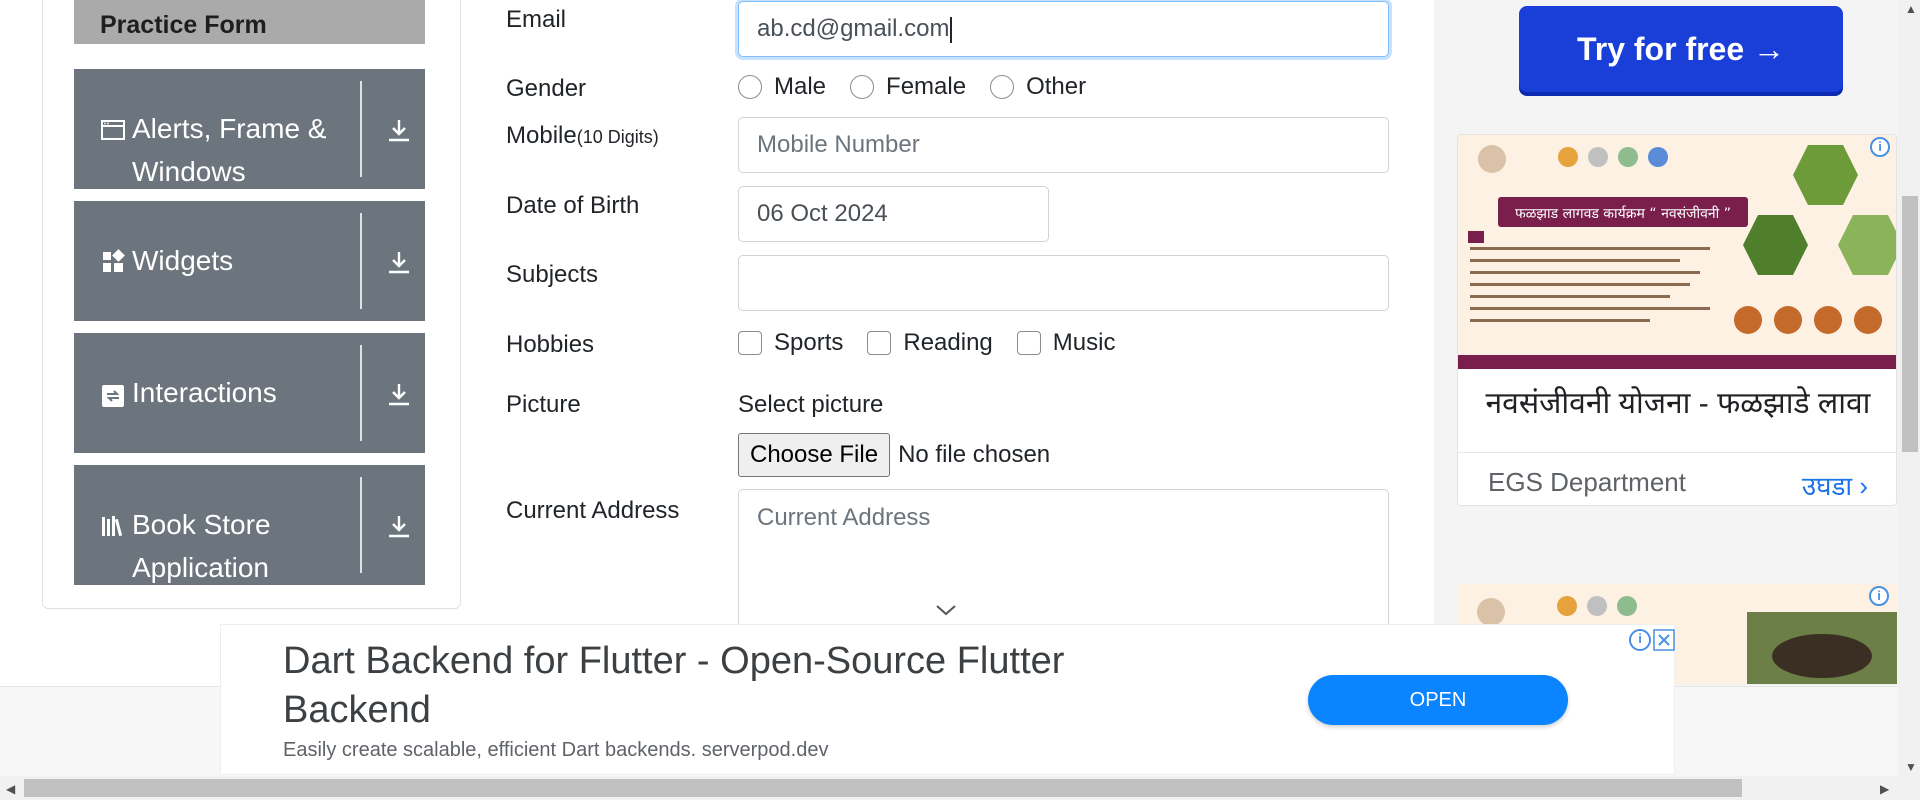  What do you see at coordinates (1884, 789) in the screenshot?
I see `scroll-right-arrow-icon: ▶` at bounding box center [1884, 789].